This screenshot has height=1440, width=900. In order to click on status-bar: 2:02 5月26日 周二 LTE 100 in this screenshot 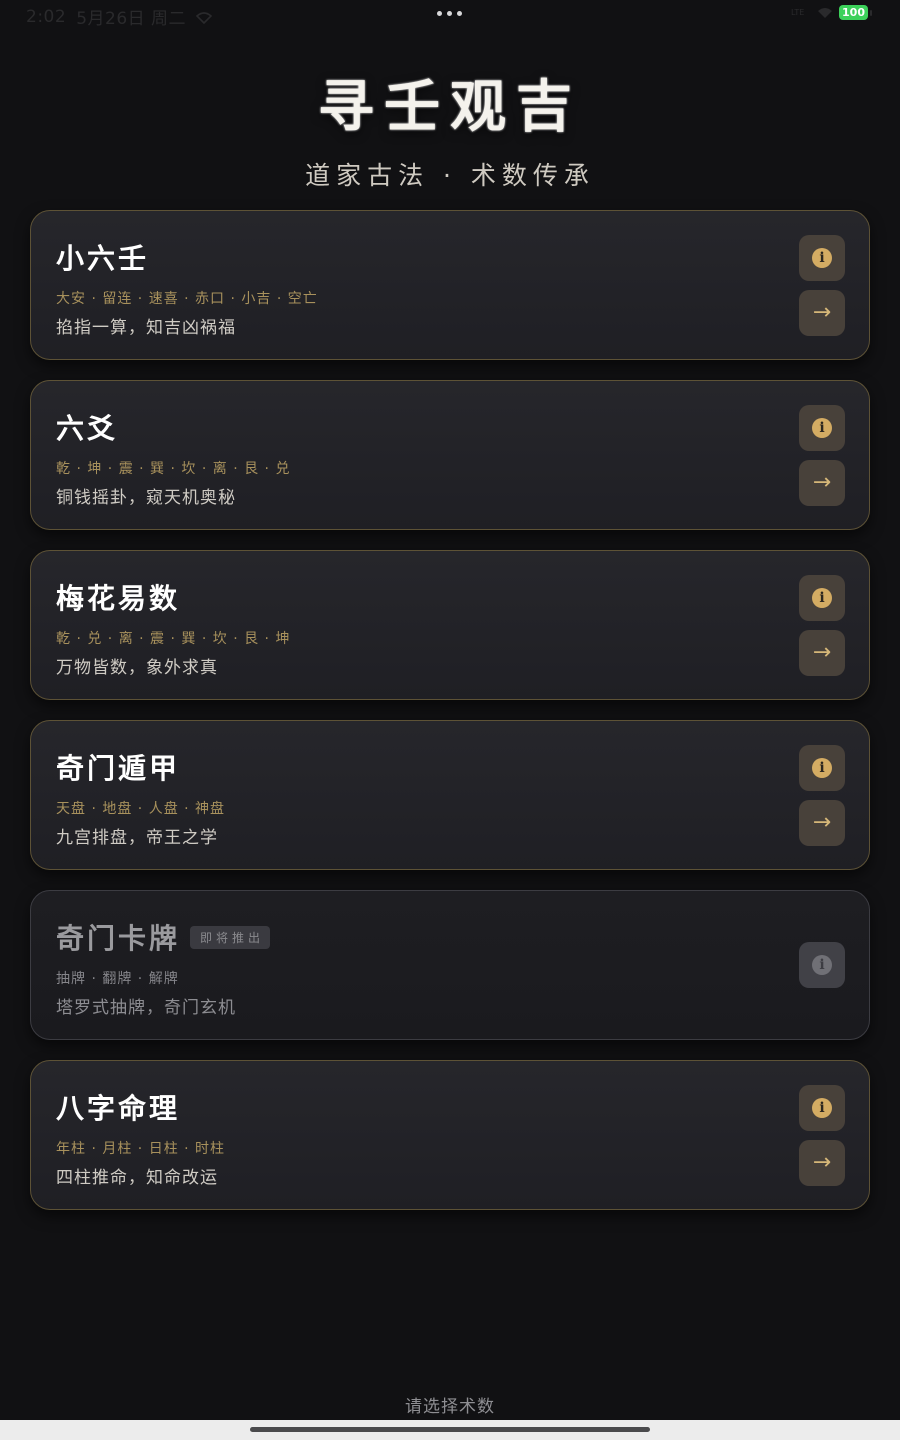, I will do `click(450, 15)`.